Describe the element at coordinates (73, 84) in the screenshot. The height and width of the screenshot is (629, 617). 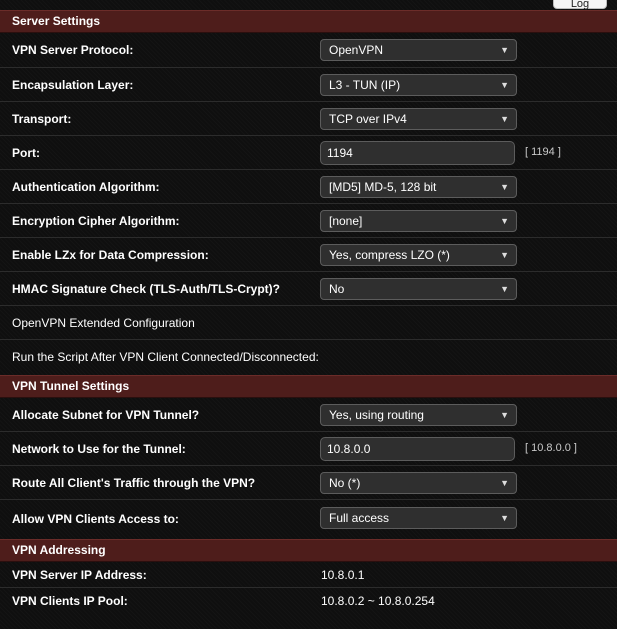
I see `encapsulation-layer-label: Encapsulation Layer:` at that location.